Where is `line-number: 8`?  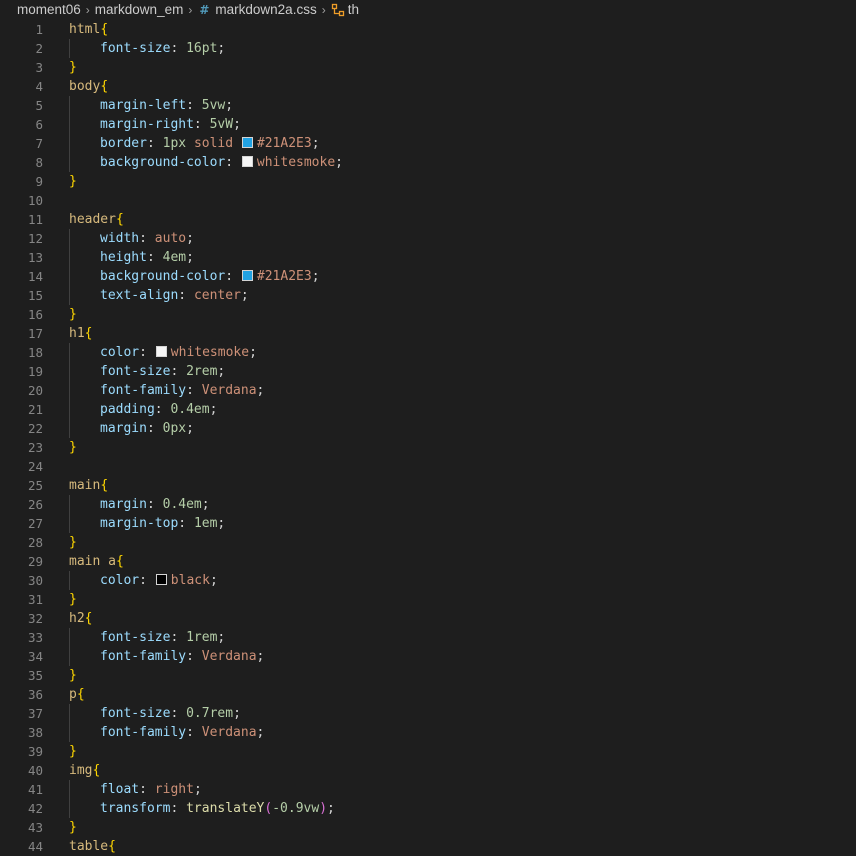
line-number: 8 is located at coordinates (39, 162).